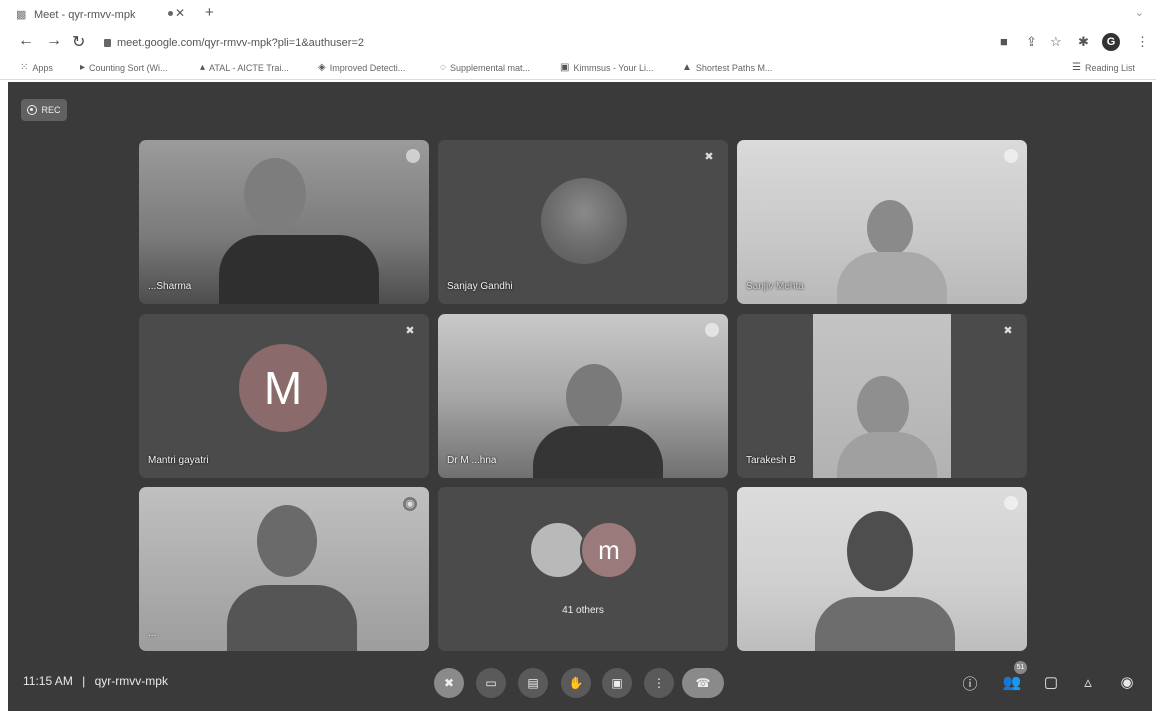  I want to click on participant-tile: ✖ Tarakesh B, so click(882, 396).